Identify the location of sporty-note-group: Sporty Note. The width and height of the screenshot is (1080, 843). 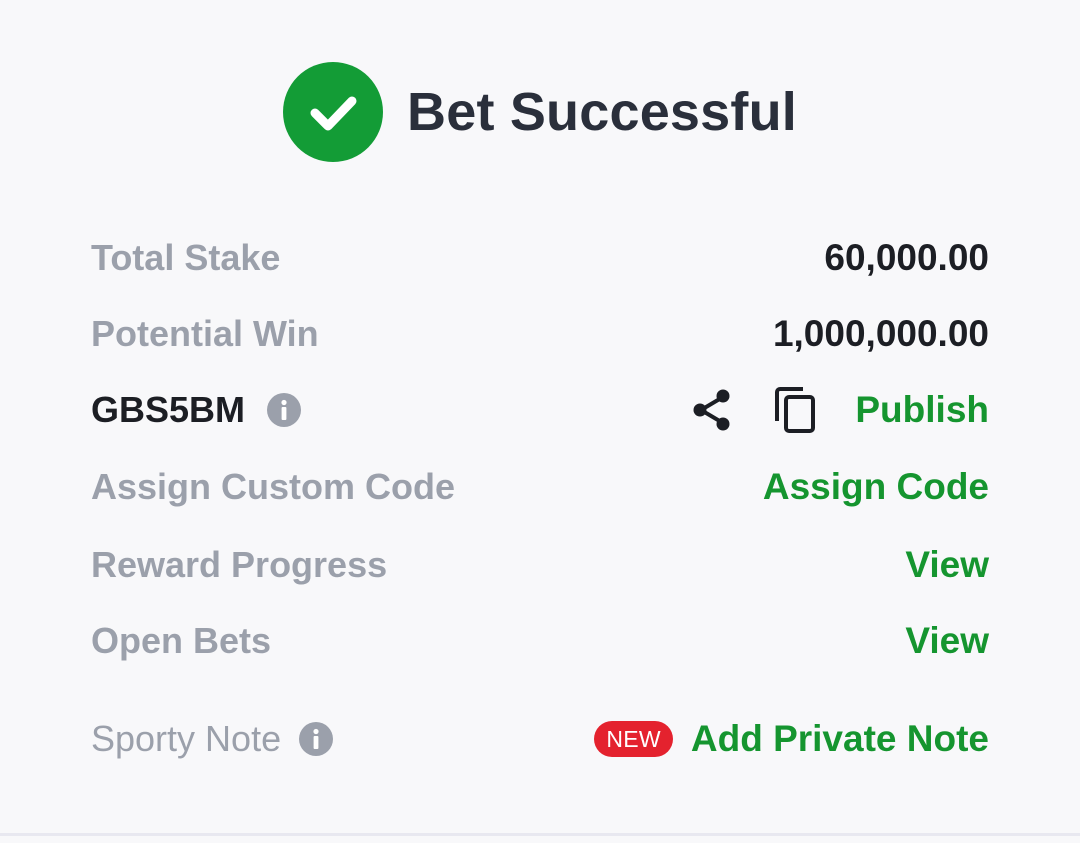
(212, 739).